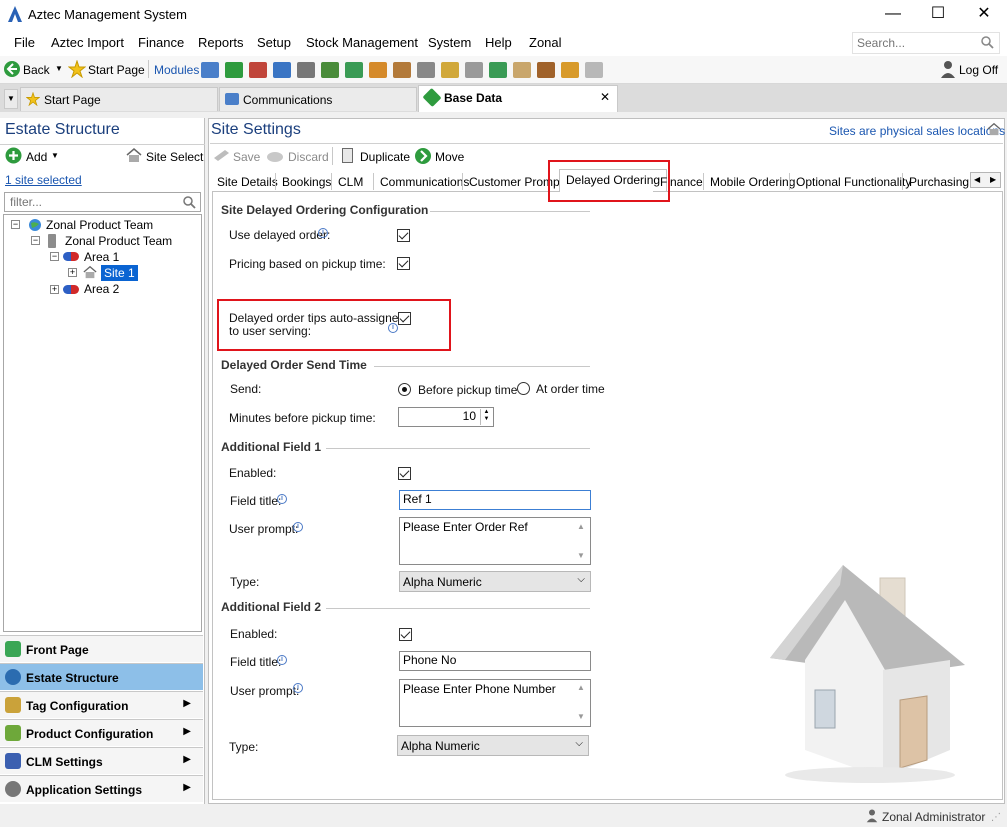 This screenshot has width=1007, height=827. Describe the element at coordinates (101, 788) in the screenshot. I see `nav-application-settings: Application Settings ▶` at that location.